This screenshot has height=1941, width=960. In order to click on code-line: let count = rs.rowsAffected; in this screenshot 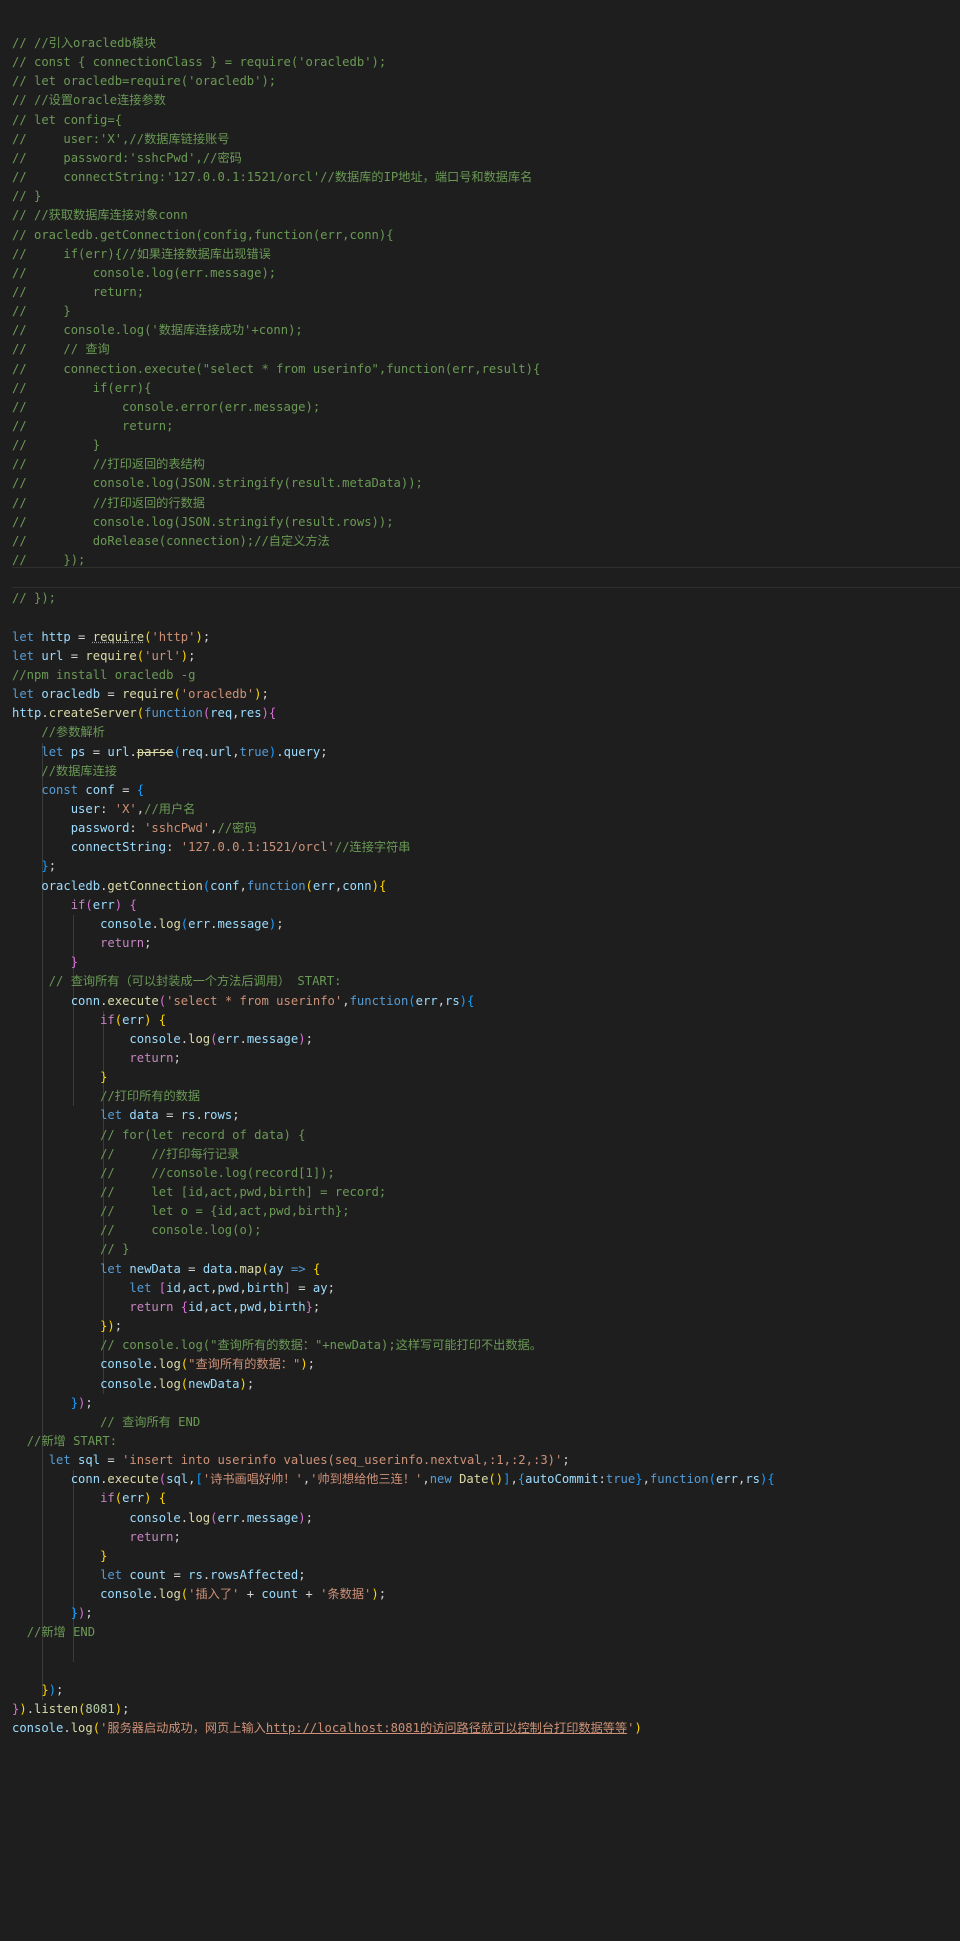, I will do `click(159, 1575)`.